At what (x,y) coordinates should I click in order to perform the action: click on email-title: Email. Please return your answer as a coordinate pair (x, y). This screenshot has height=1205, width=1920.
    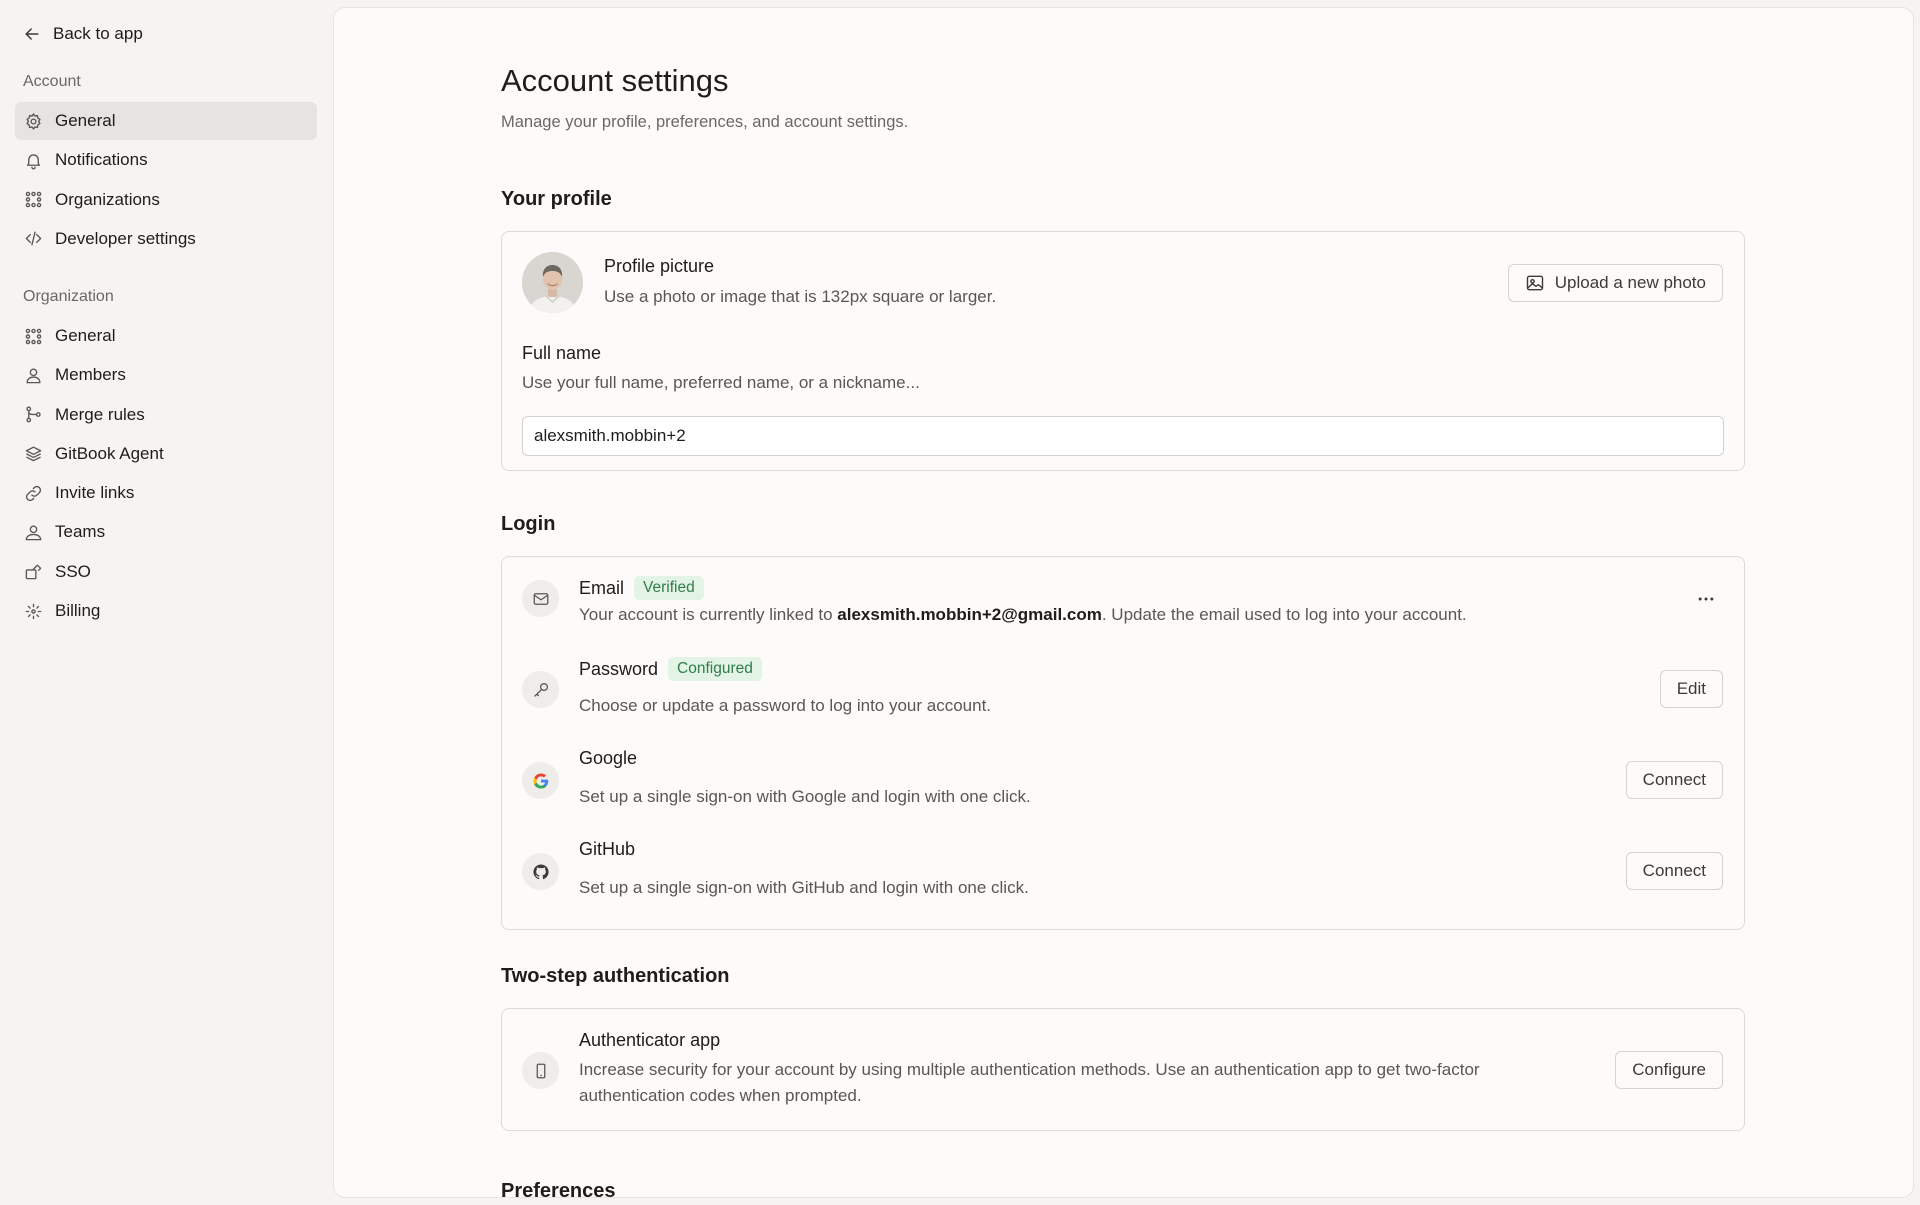
    Looking at the image, I should click on (602, 587).